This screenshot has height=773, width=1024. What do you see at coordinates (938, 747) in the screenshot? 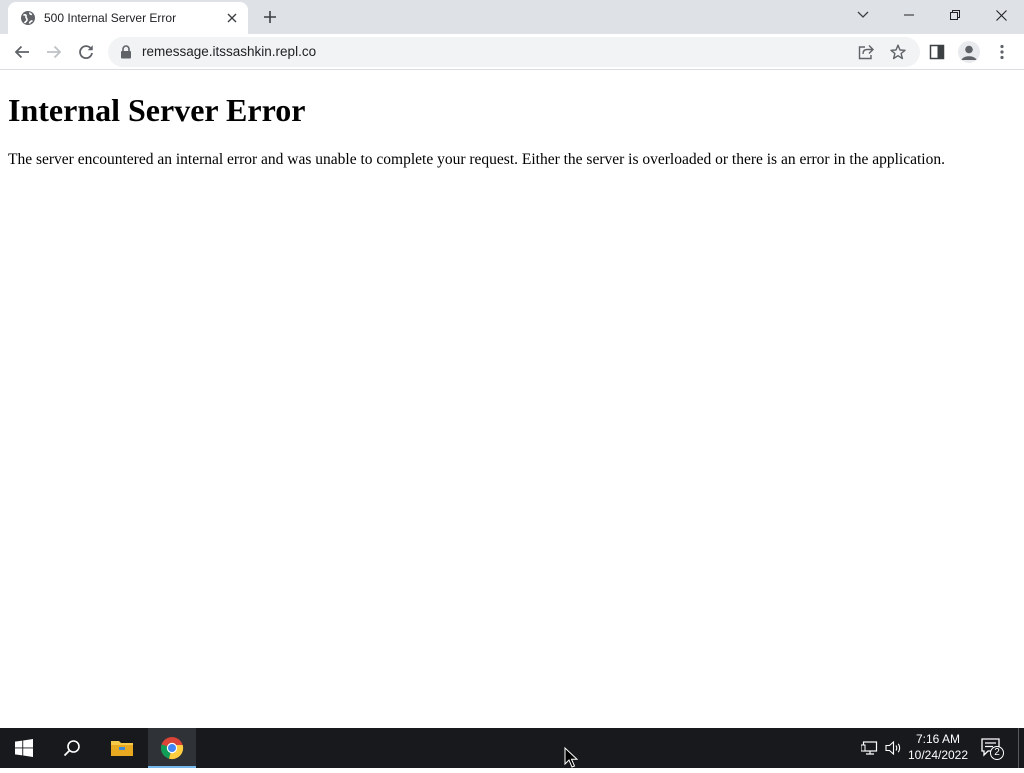
I see `system-clock: 7:16 AM 10/24/2022` at bounding box center [938, 747].